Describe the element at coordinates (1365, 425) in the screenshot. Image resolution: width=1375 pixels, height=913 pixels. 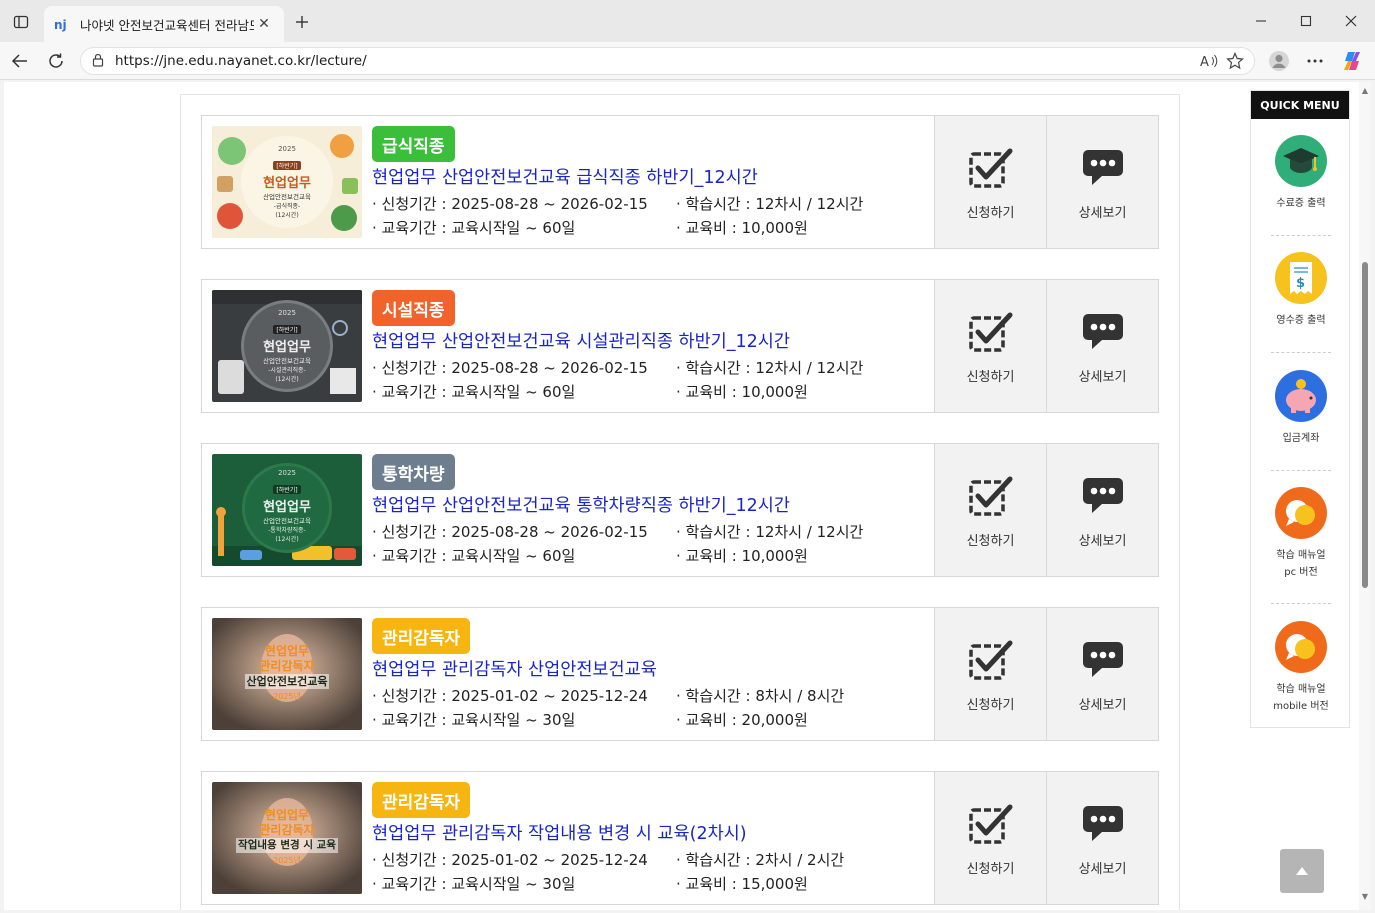
I see `scrollbar-thumb` at that location.